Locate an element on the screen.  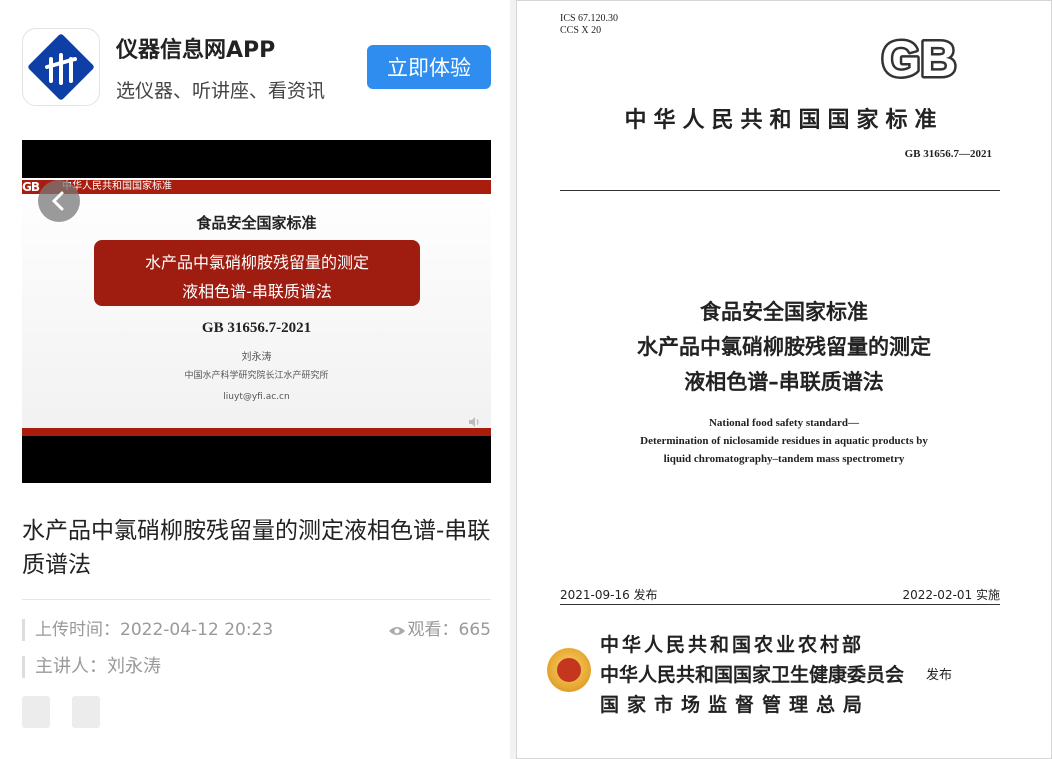
seal-icon is located at coordinates (569, 670).